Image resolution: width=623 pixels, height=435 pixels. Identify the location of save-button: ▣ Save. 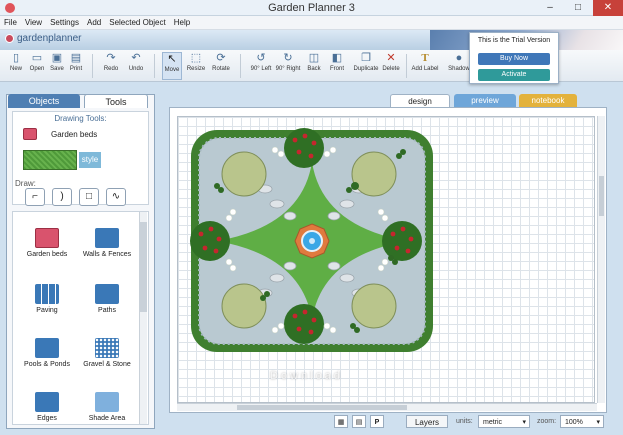
(57, 66).